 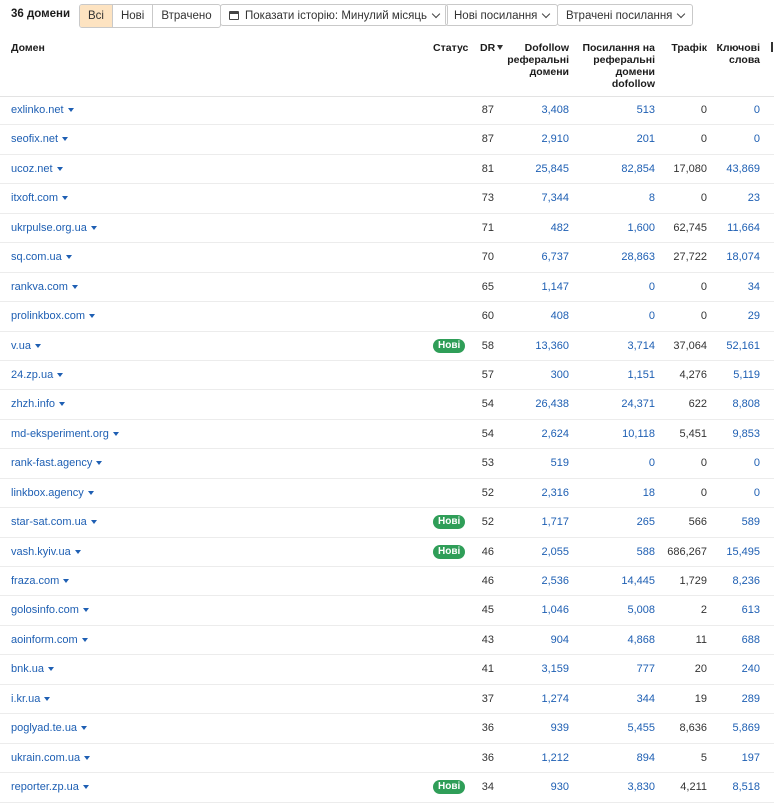 What do you see at coordinates (622, 787) in the screenshot?
I see `dofollow-links-link: 3,830` at bounding box center [622, 787].